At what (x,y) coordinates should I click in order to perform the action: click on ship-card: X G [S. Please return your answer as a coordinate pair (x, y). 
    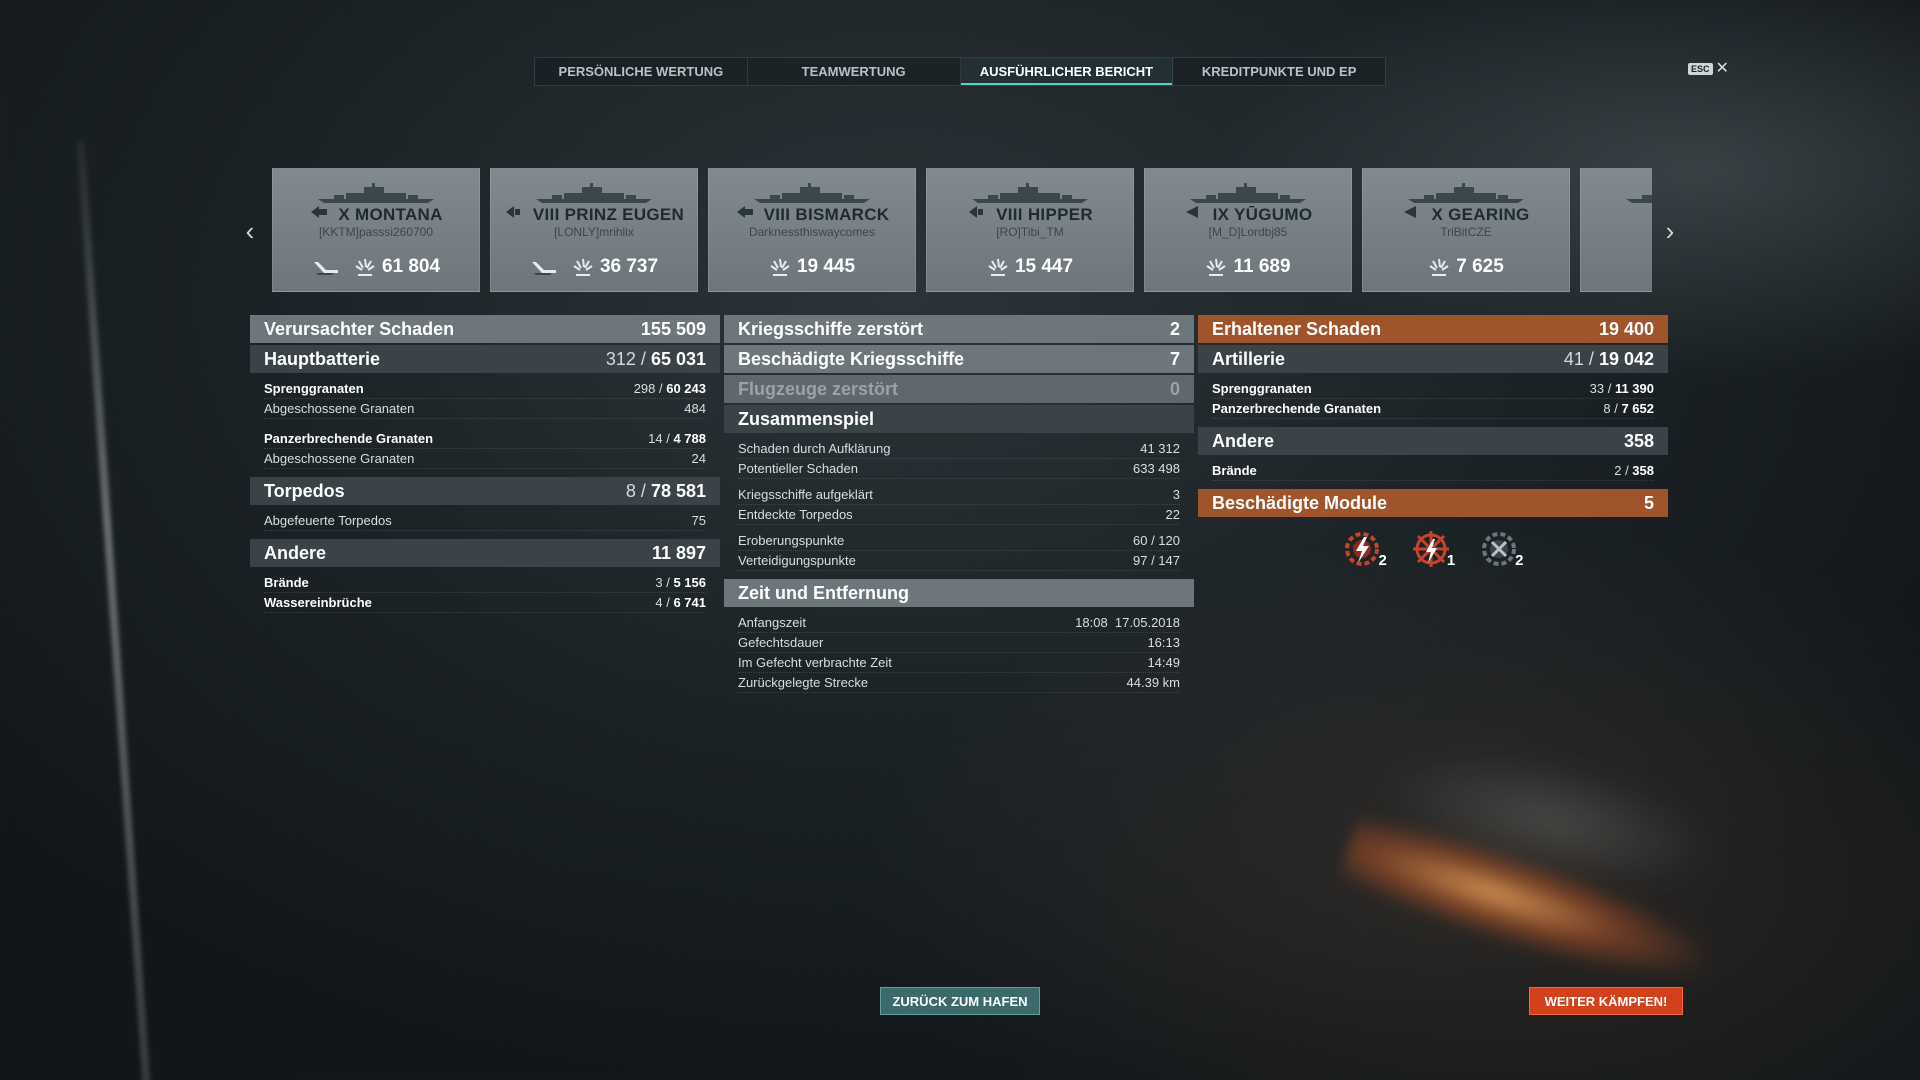
    Looking at the image, I should click on (1616, 230).